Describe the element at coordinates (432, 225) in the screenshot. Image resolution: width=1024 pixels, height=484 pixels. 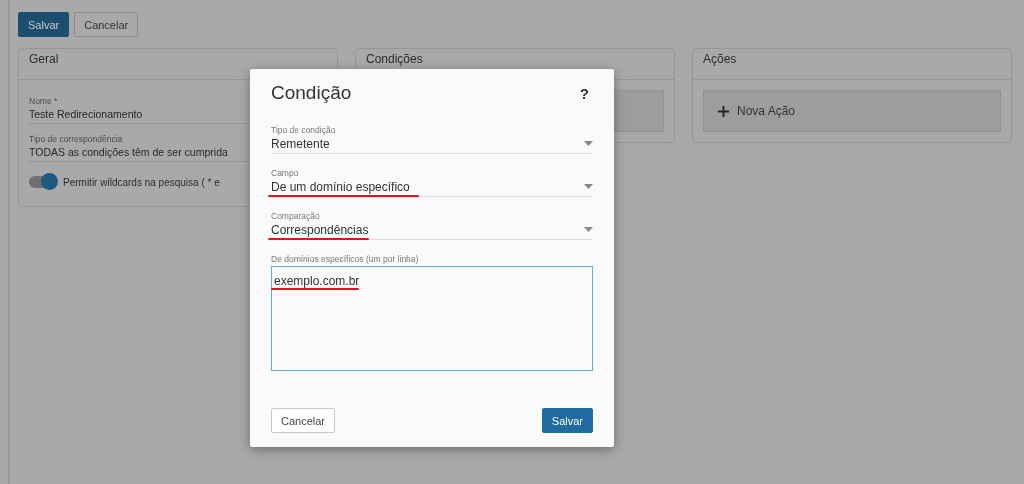
I see `select-field: Comparação Correspondências` at that location.